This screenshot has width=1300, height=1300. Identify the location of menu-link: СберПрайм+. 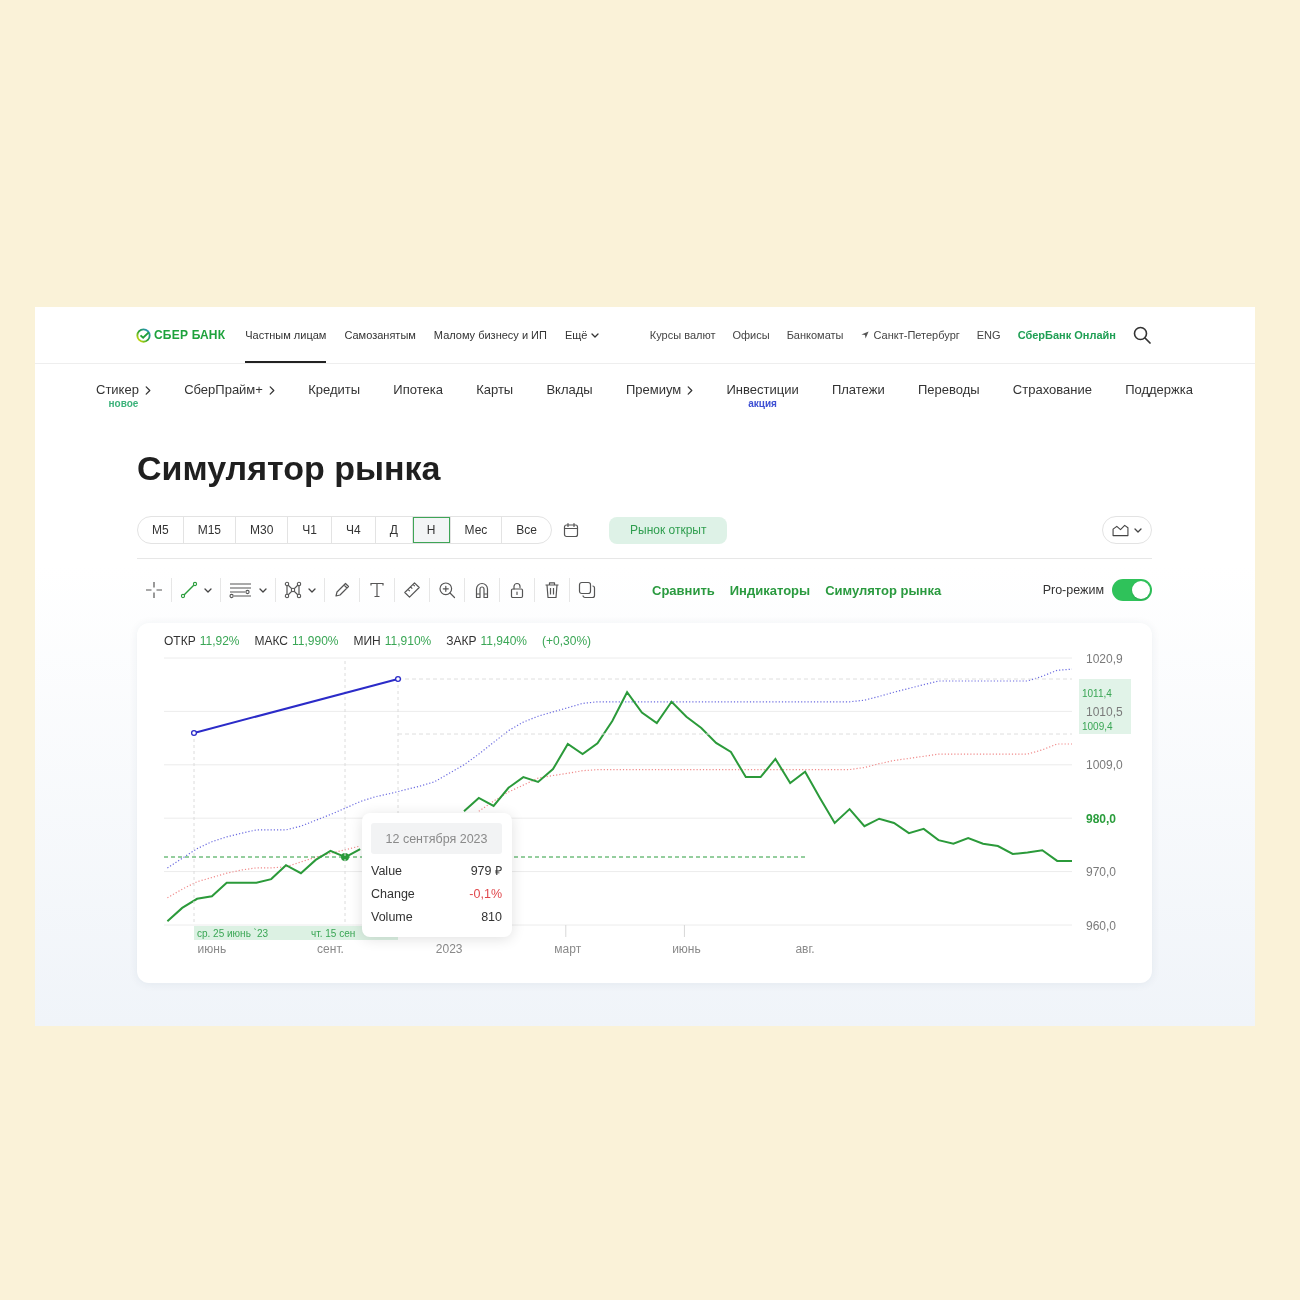
(229, 390).